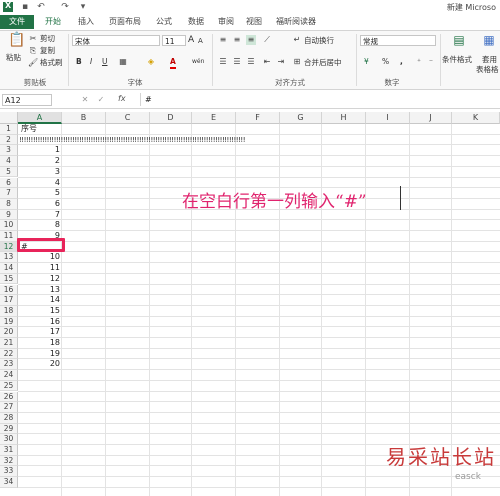 The width and height of the screenshot is (500, 496). Describe the element at coordinates (9, 172) in the screenshot. I see `row-header-5: 5` at that location.